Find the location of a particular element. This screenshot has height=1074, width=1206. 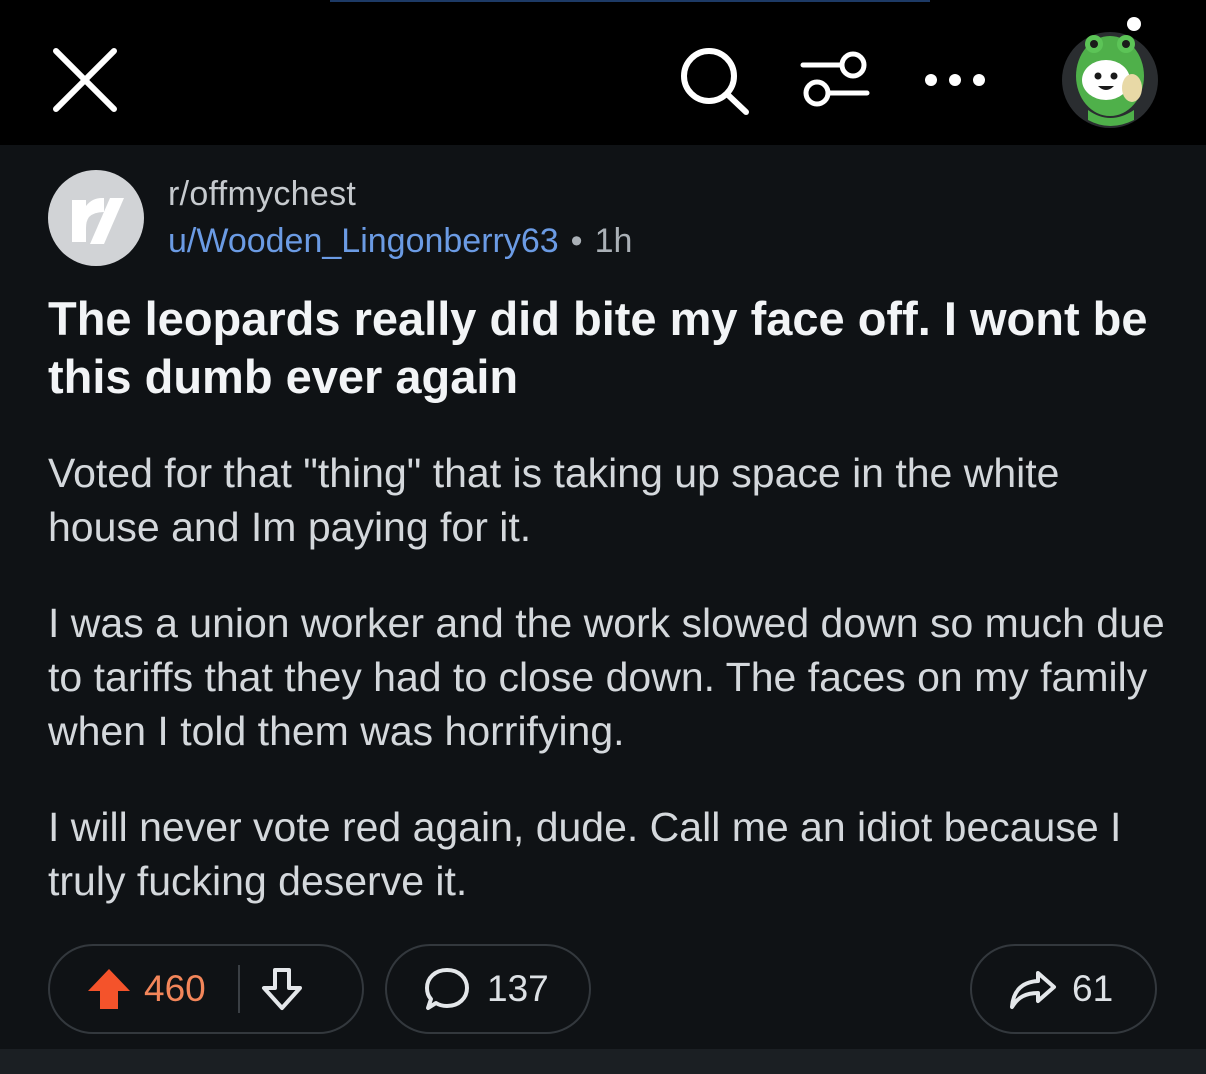

search-button is located at coordinates (714, 80).